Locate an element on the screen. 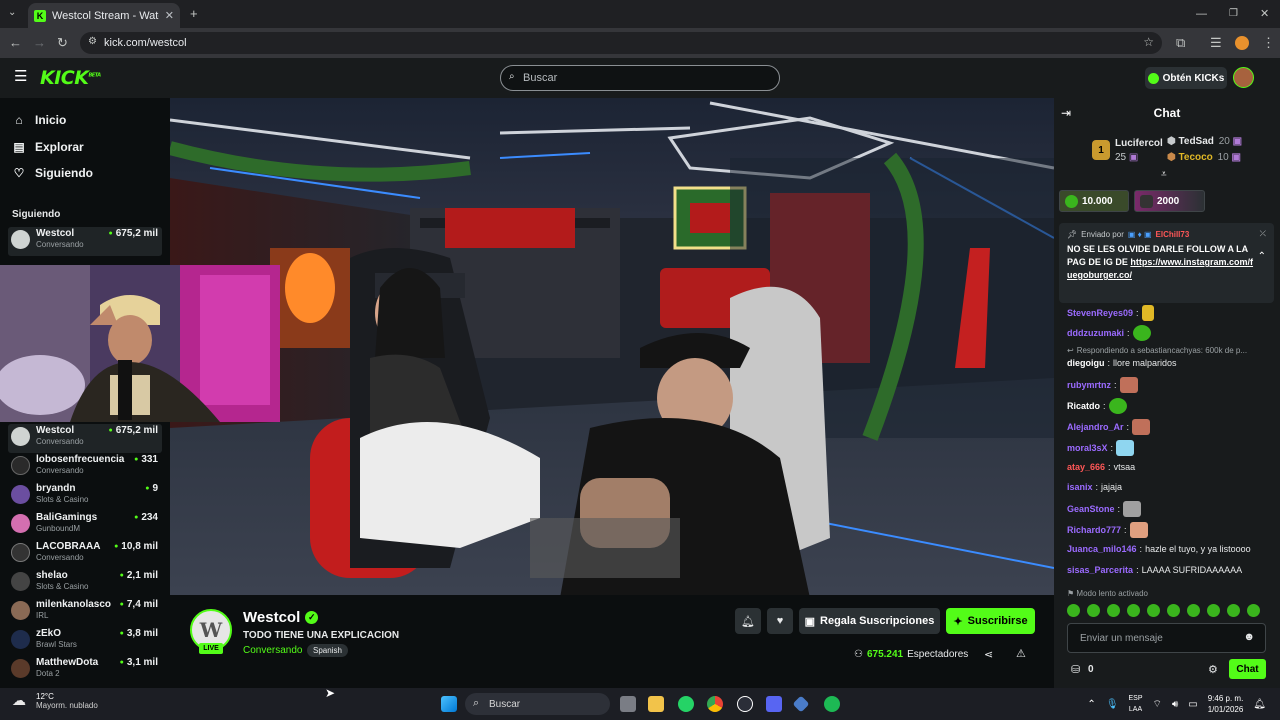 The width and height of the screenshot is (1280, 720). hamburger-menu-icon: ☰ is located at coordinates (20, 76).